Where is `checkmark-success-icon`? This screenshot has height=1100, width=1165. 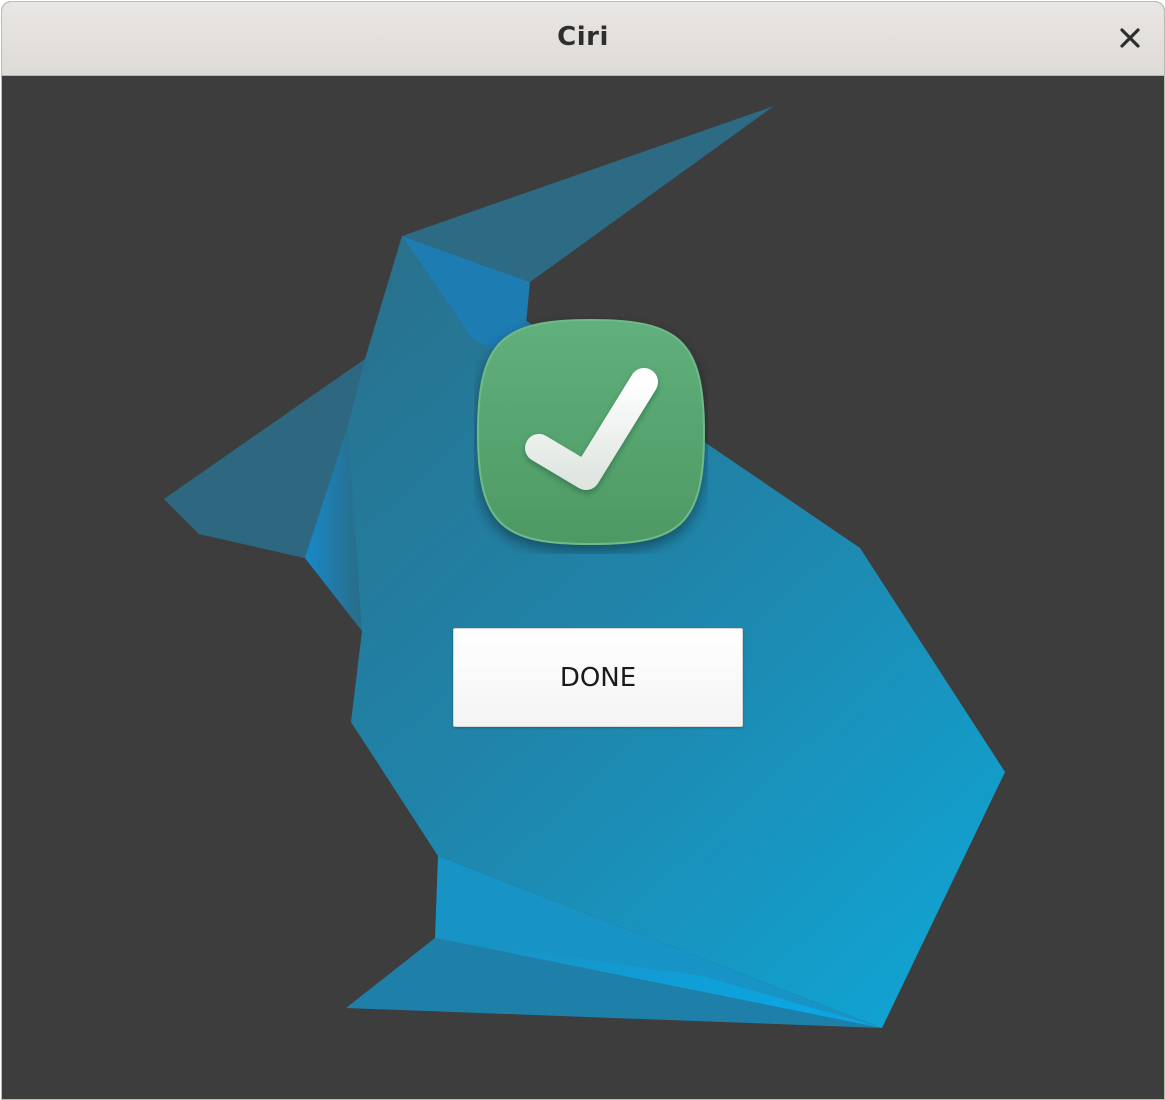
checkmark-success-icon is located at coordinates (591, 432).